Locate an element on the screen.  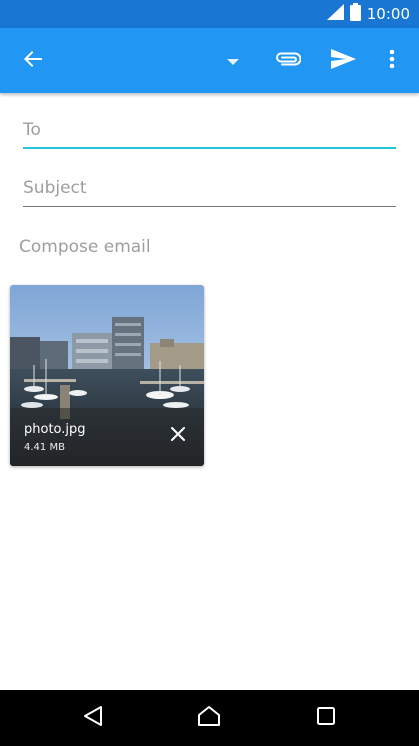
subject-placeholder: Subject is located at coordinates (55, 188).